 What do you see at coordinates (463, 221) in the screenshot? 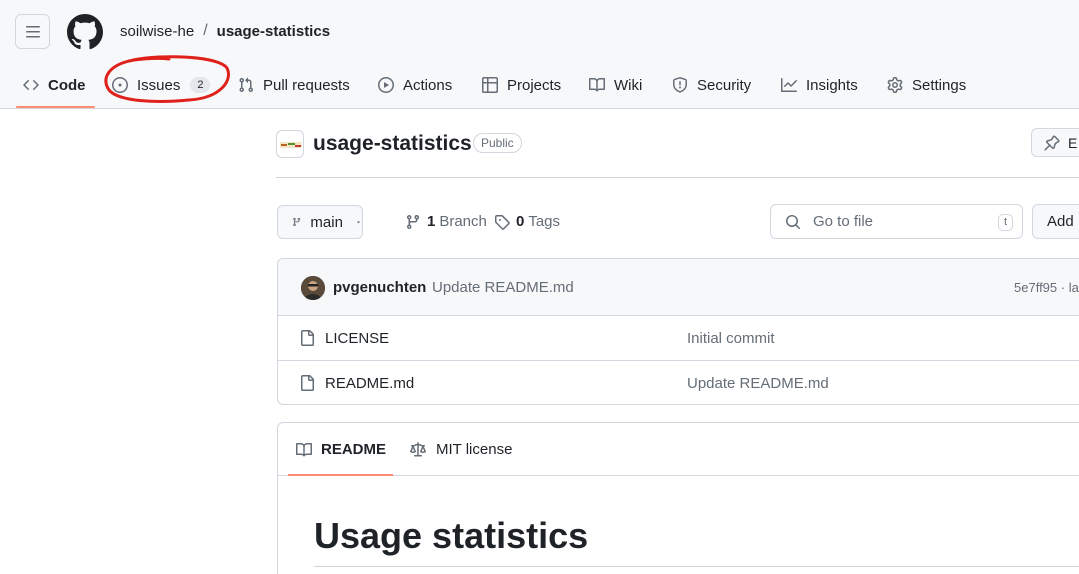
I see `branch-count-label: Branch` at bounding box center [463, 221].